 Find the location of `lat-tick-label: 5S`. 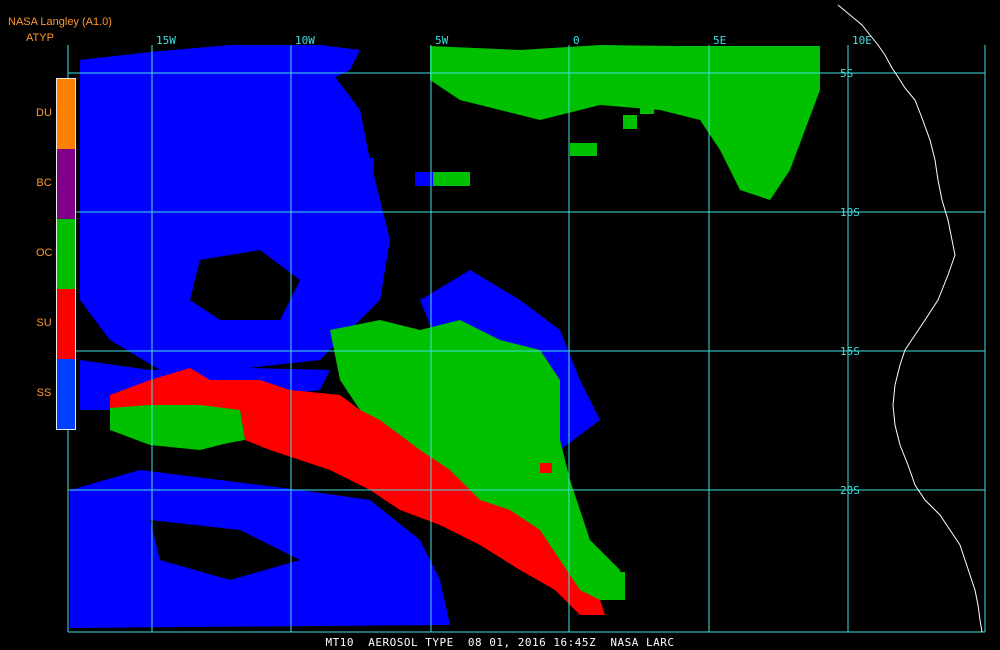

lat-tick-label: 5S is located at coordinates (846, 73).